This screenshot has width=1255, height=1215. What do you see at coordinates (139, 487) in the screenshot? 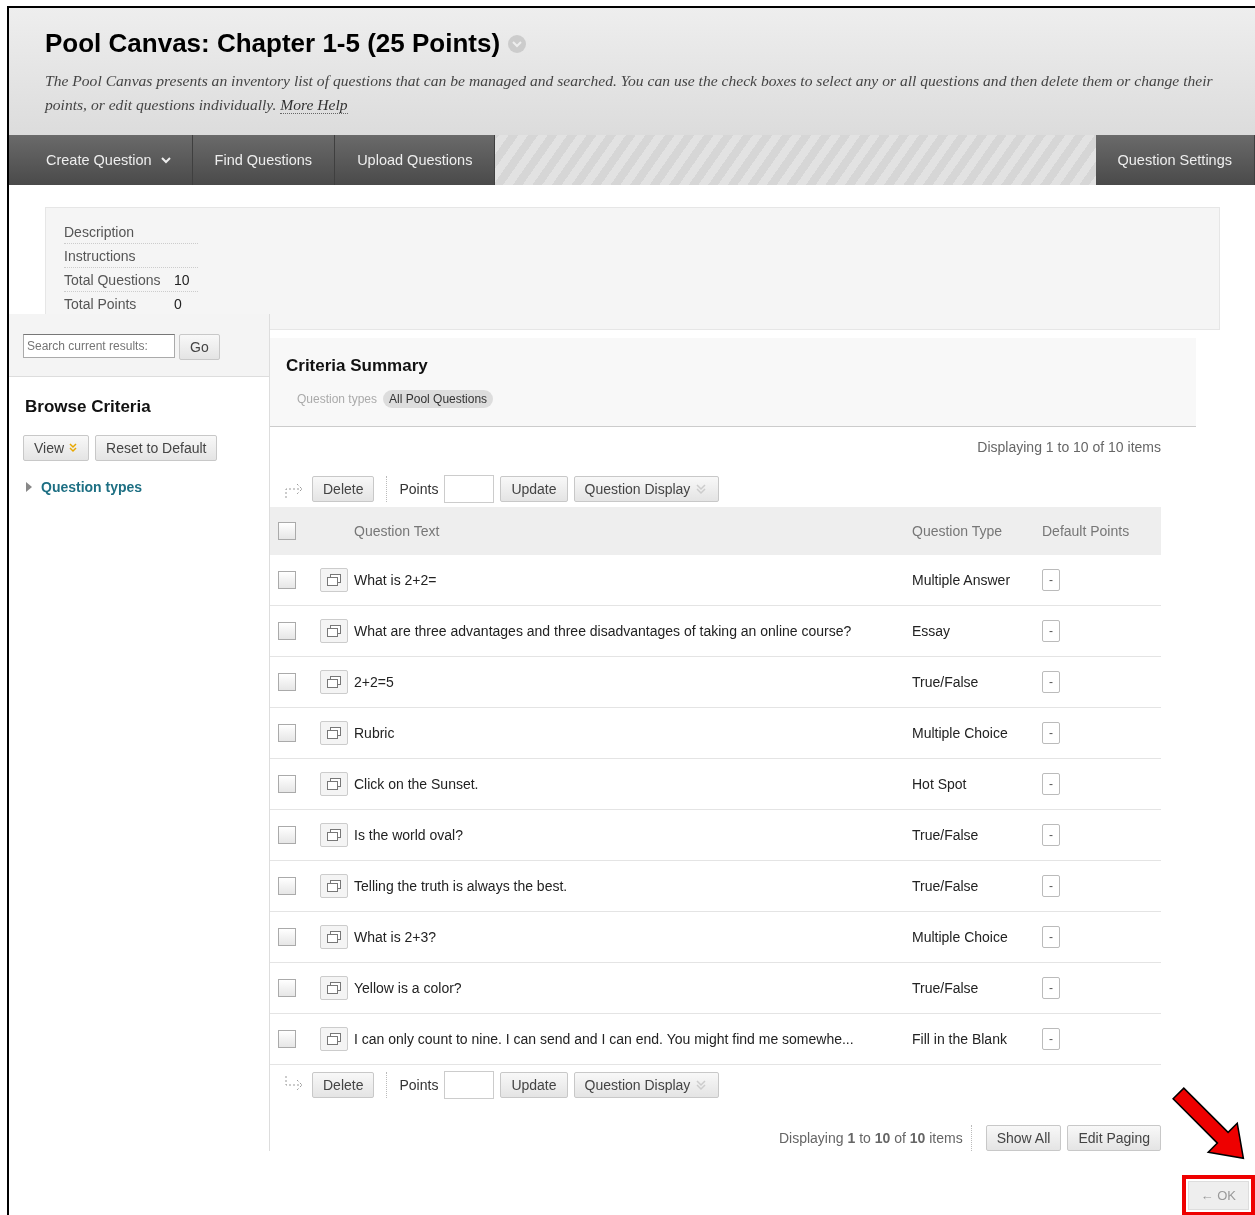
I see `criteria-item: Question types` at bounding box center [139, 487].